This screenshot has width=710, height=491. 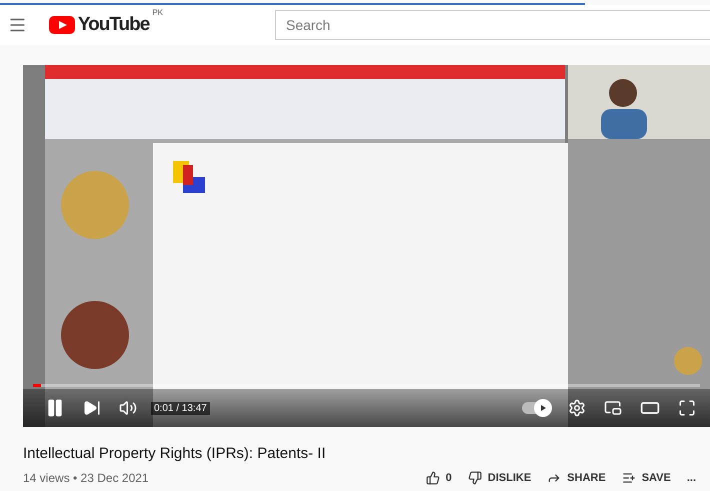 I want to click on next-icon, so click(x=92, y=408).